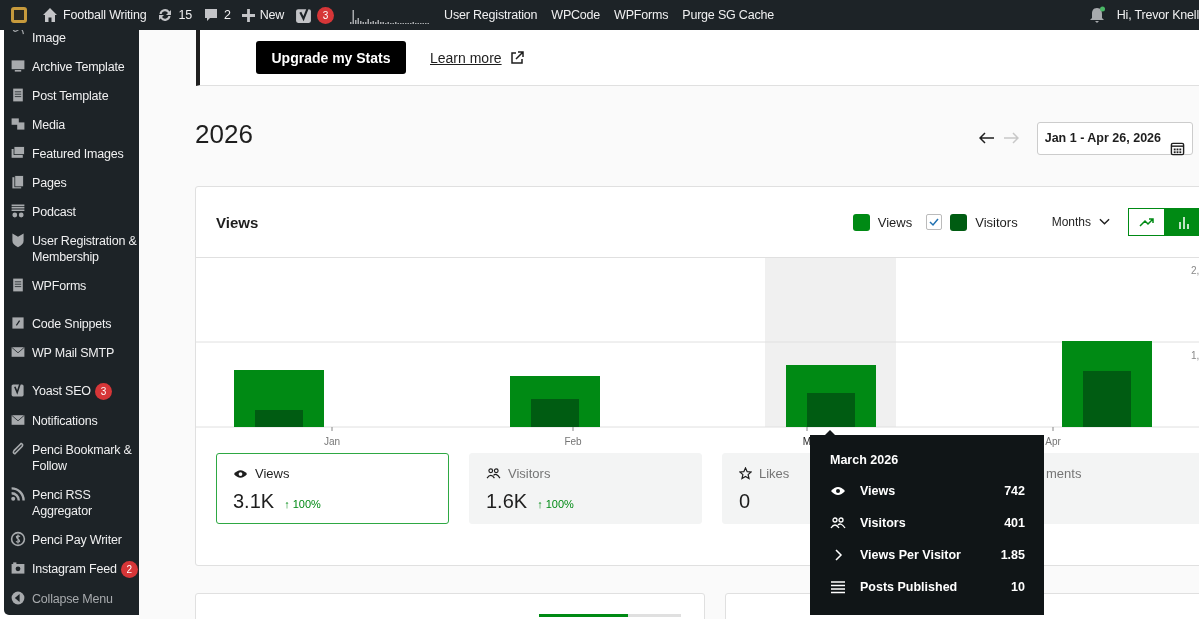  I want to click on sidebar-item: Podcast, so click(71, 212).